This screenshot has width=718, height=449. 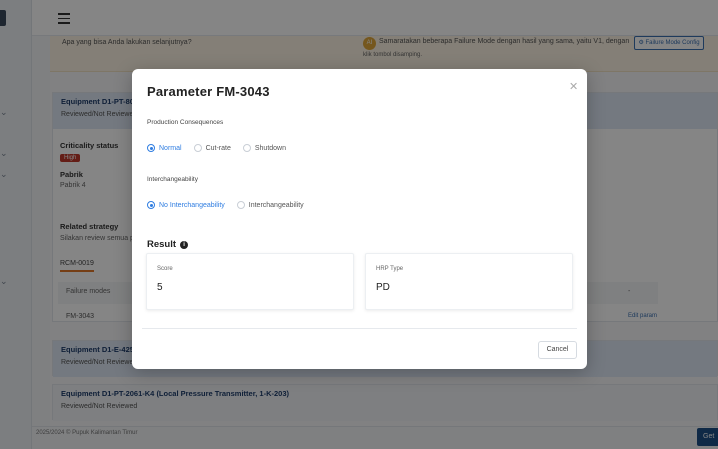 What do you see at coordinates (218, 148) in the screenshot?
I see `radio-label: Cut-rate` at bounding box center [218, 148].